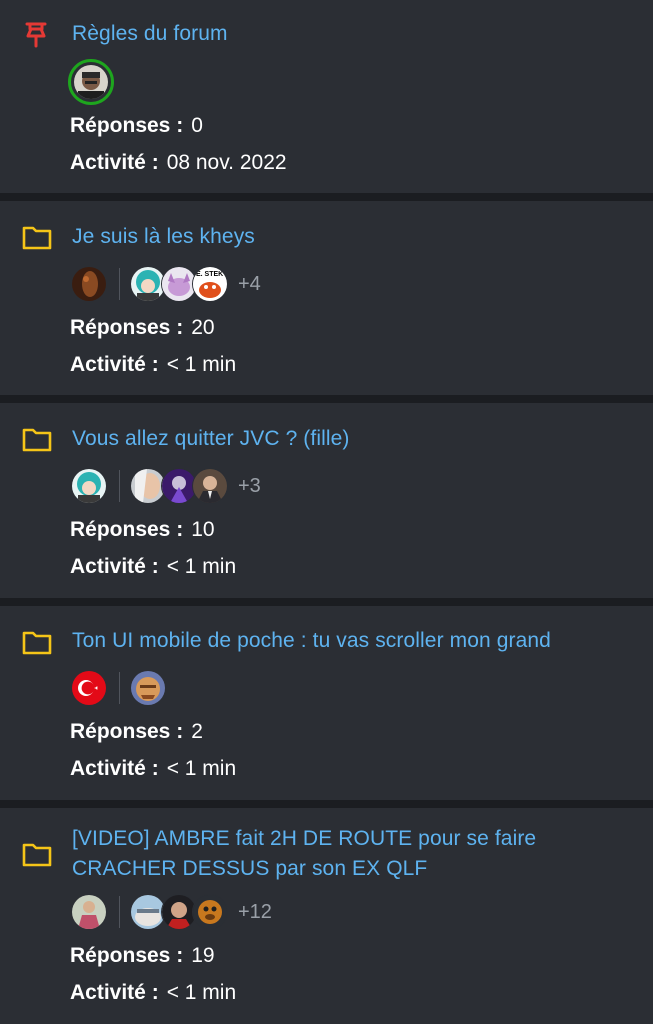 The height and width of the screenshot is (1024, 653). I want to click on replies-stat: Réponses : 10, so click(142, 530).